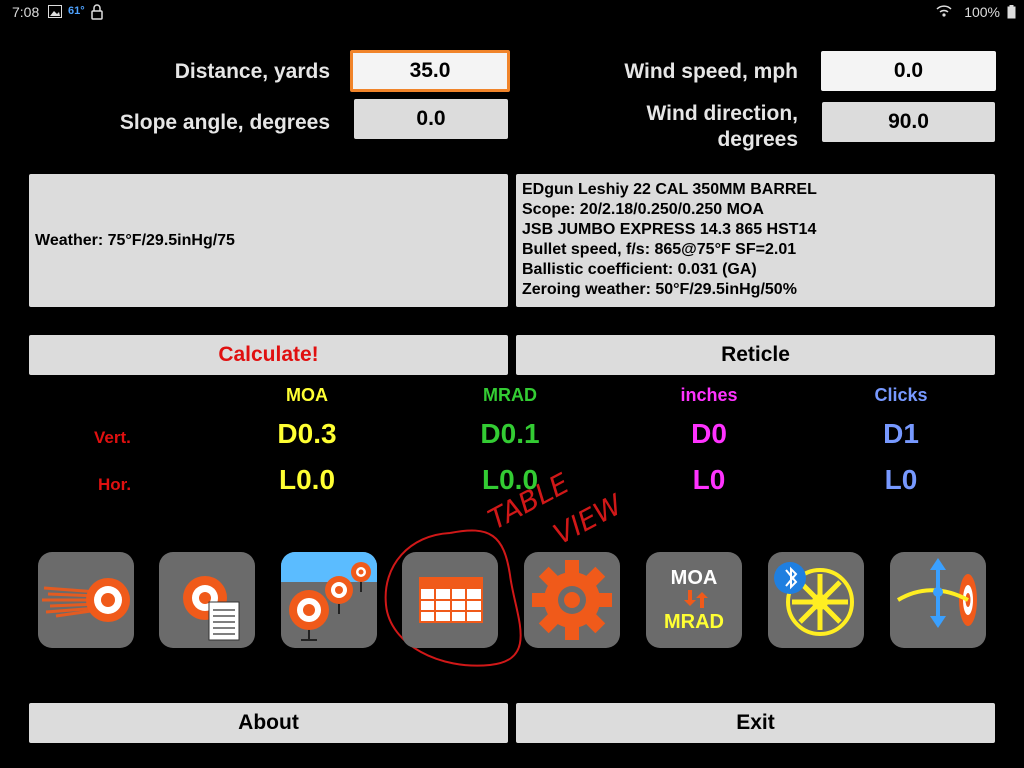 The width and height of the screenshot is (1024, 768). Describe the element at coordinates (679, 127) in the screenshot. I see `wind-direction-label: Wind direction, degrees` at that location.